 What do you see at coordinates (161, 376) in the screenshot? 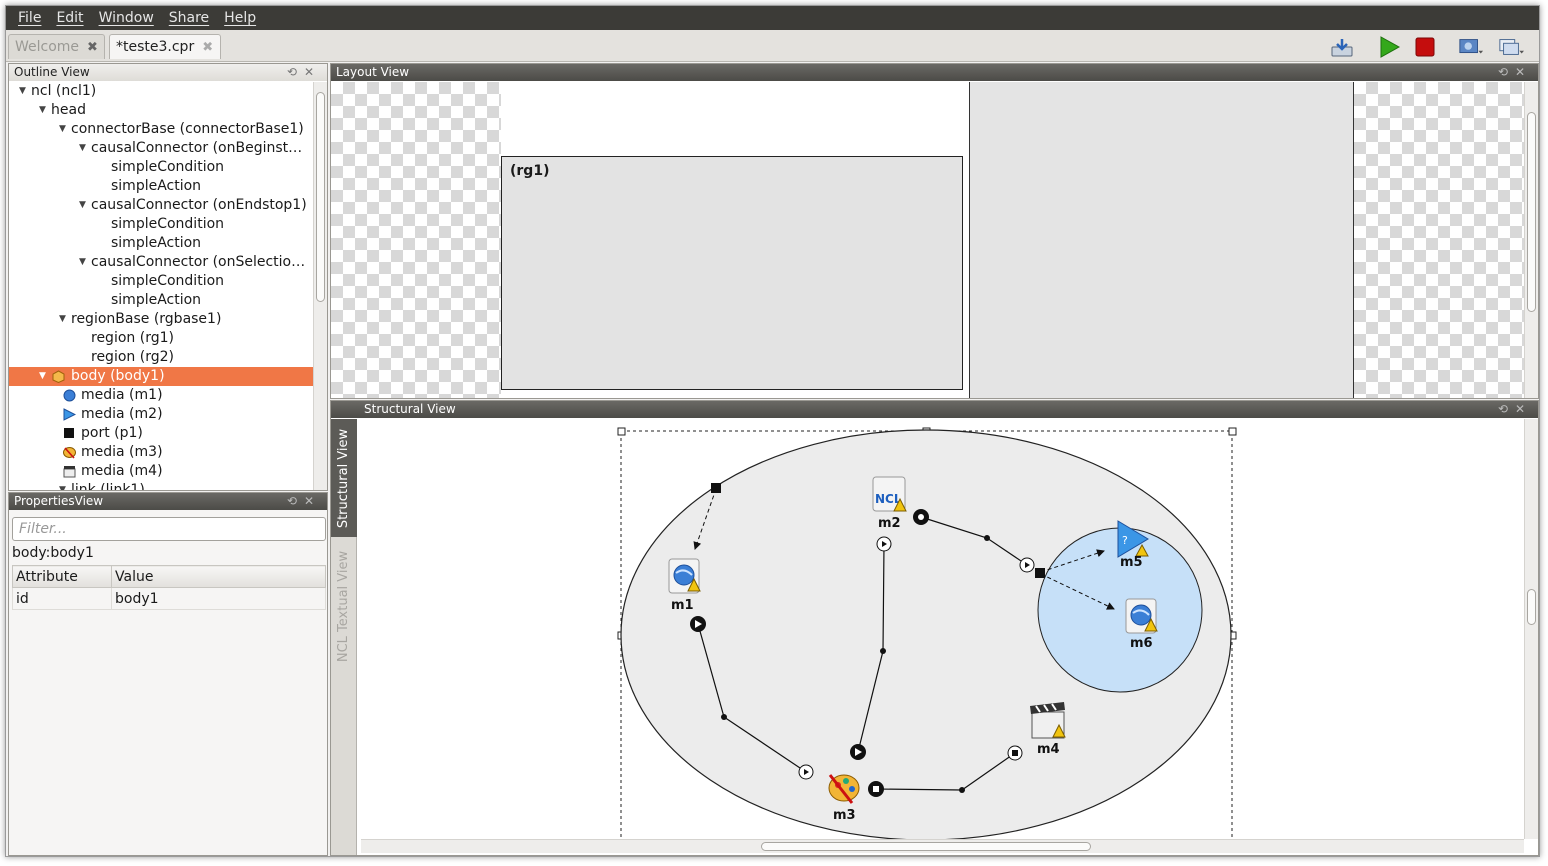
I see `tree-item: ▼ body (body1)` at bounding box center [161, 376].